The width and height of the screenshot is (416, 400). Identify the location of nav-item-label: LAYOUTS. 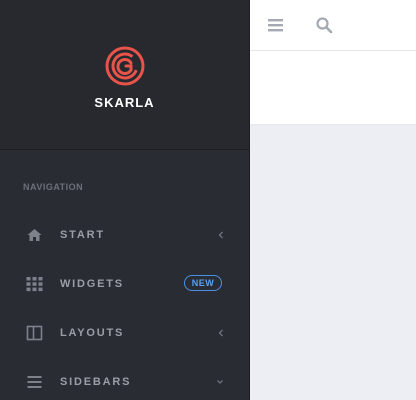
(92, 333).